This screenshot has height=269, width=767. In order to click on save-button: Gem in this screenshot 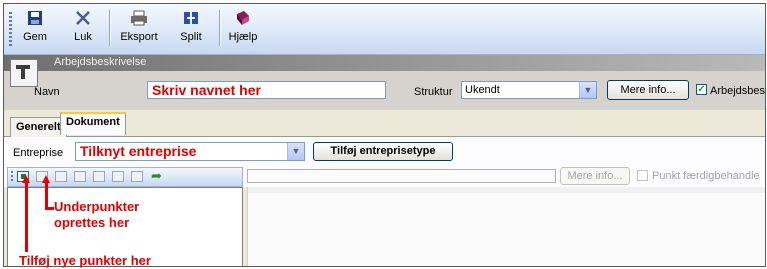, I will do `click(35, 29)`.